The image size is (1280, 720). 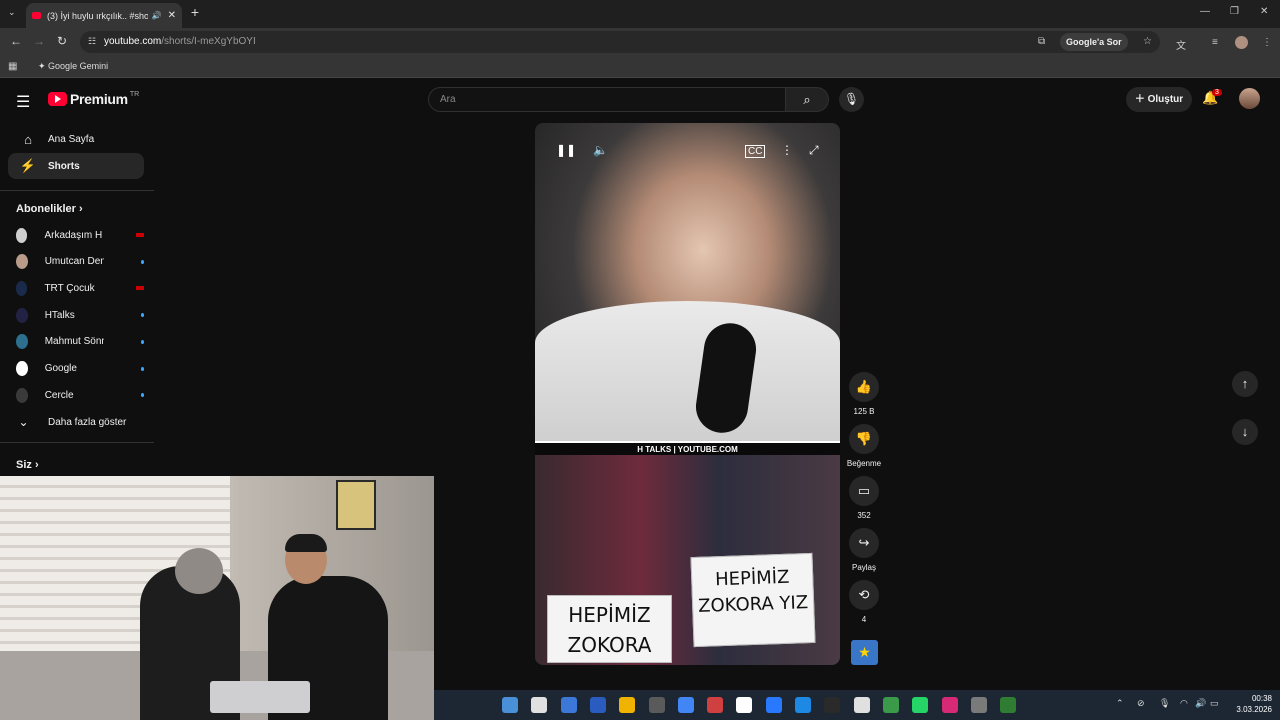 I want to click on sidebar-item-label: Shorts, so click(x=64, y=166).